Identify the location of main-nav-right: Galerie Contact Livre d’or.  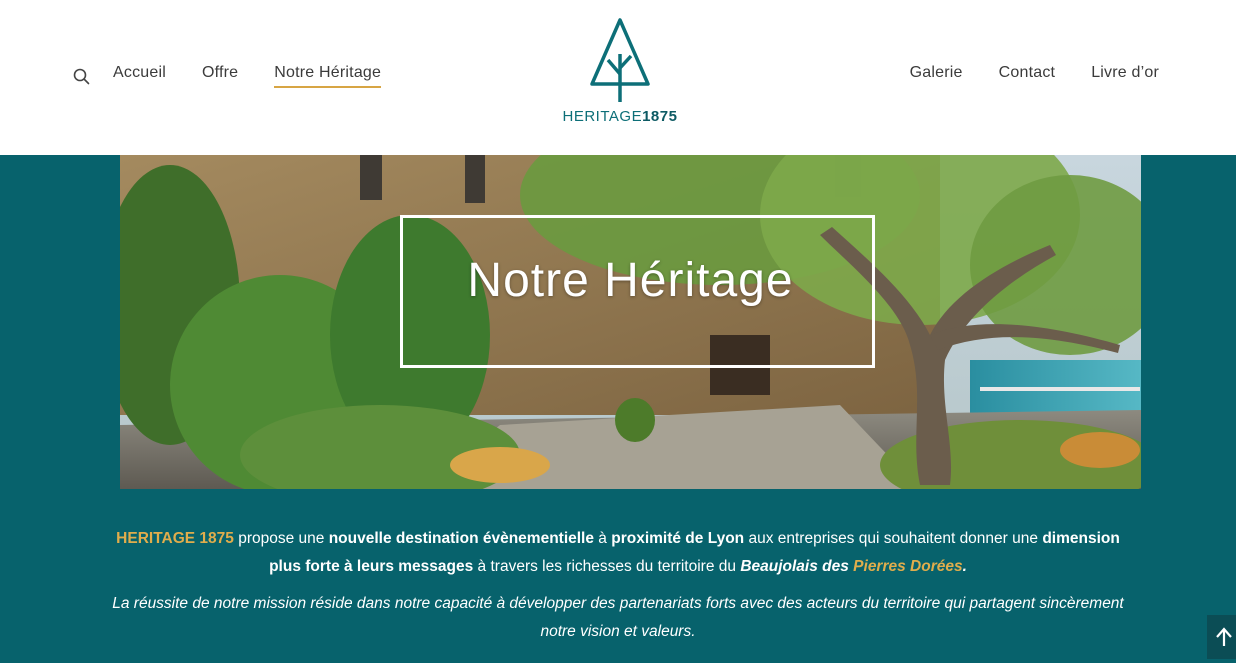
(1016, 76).